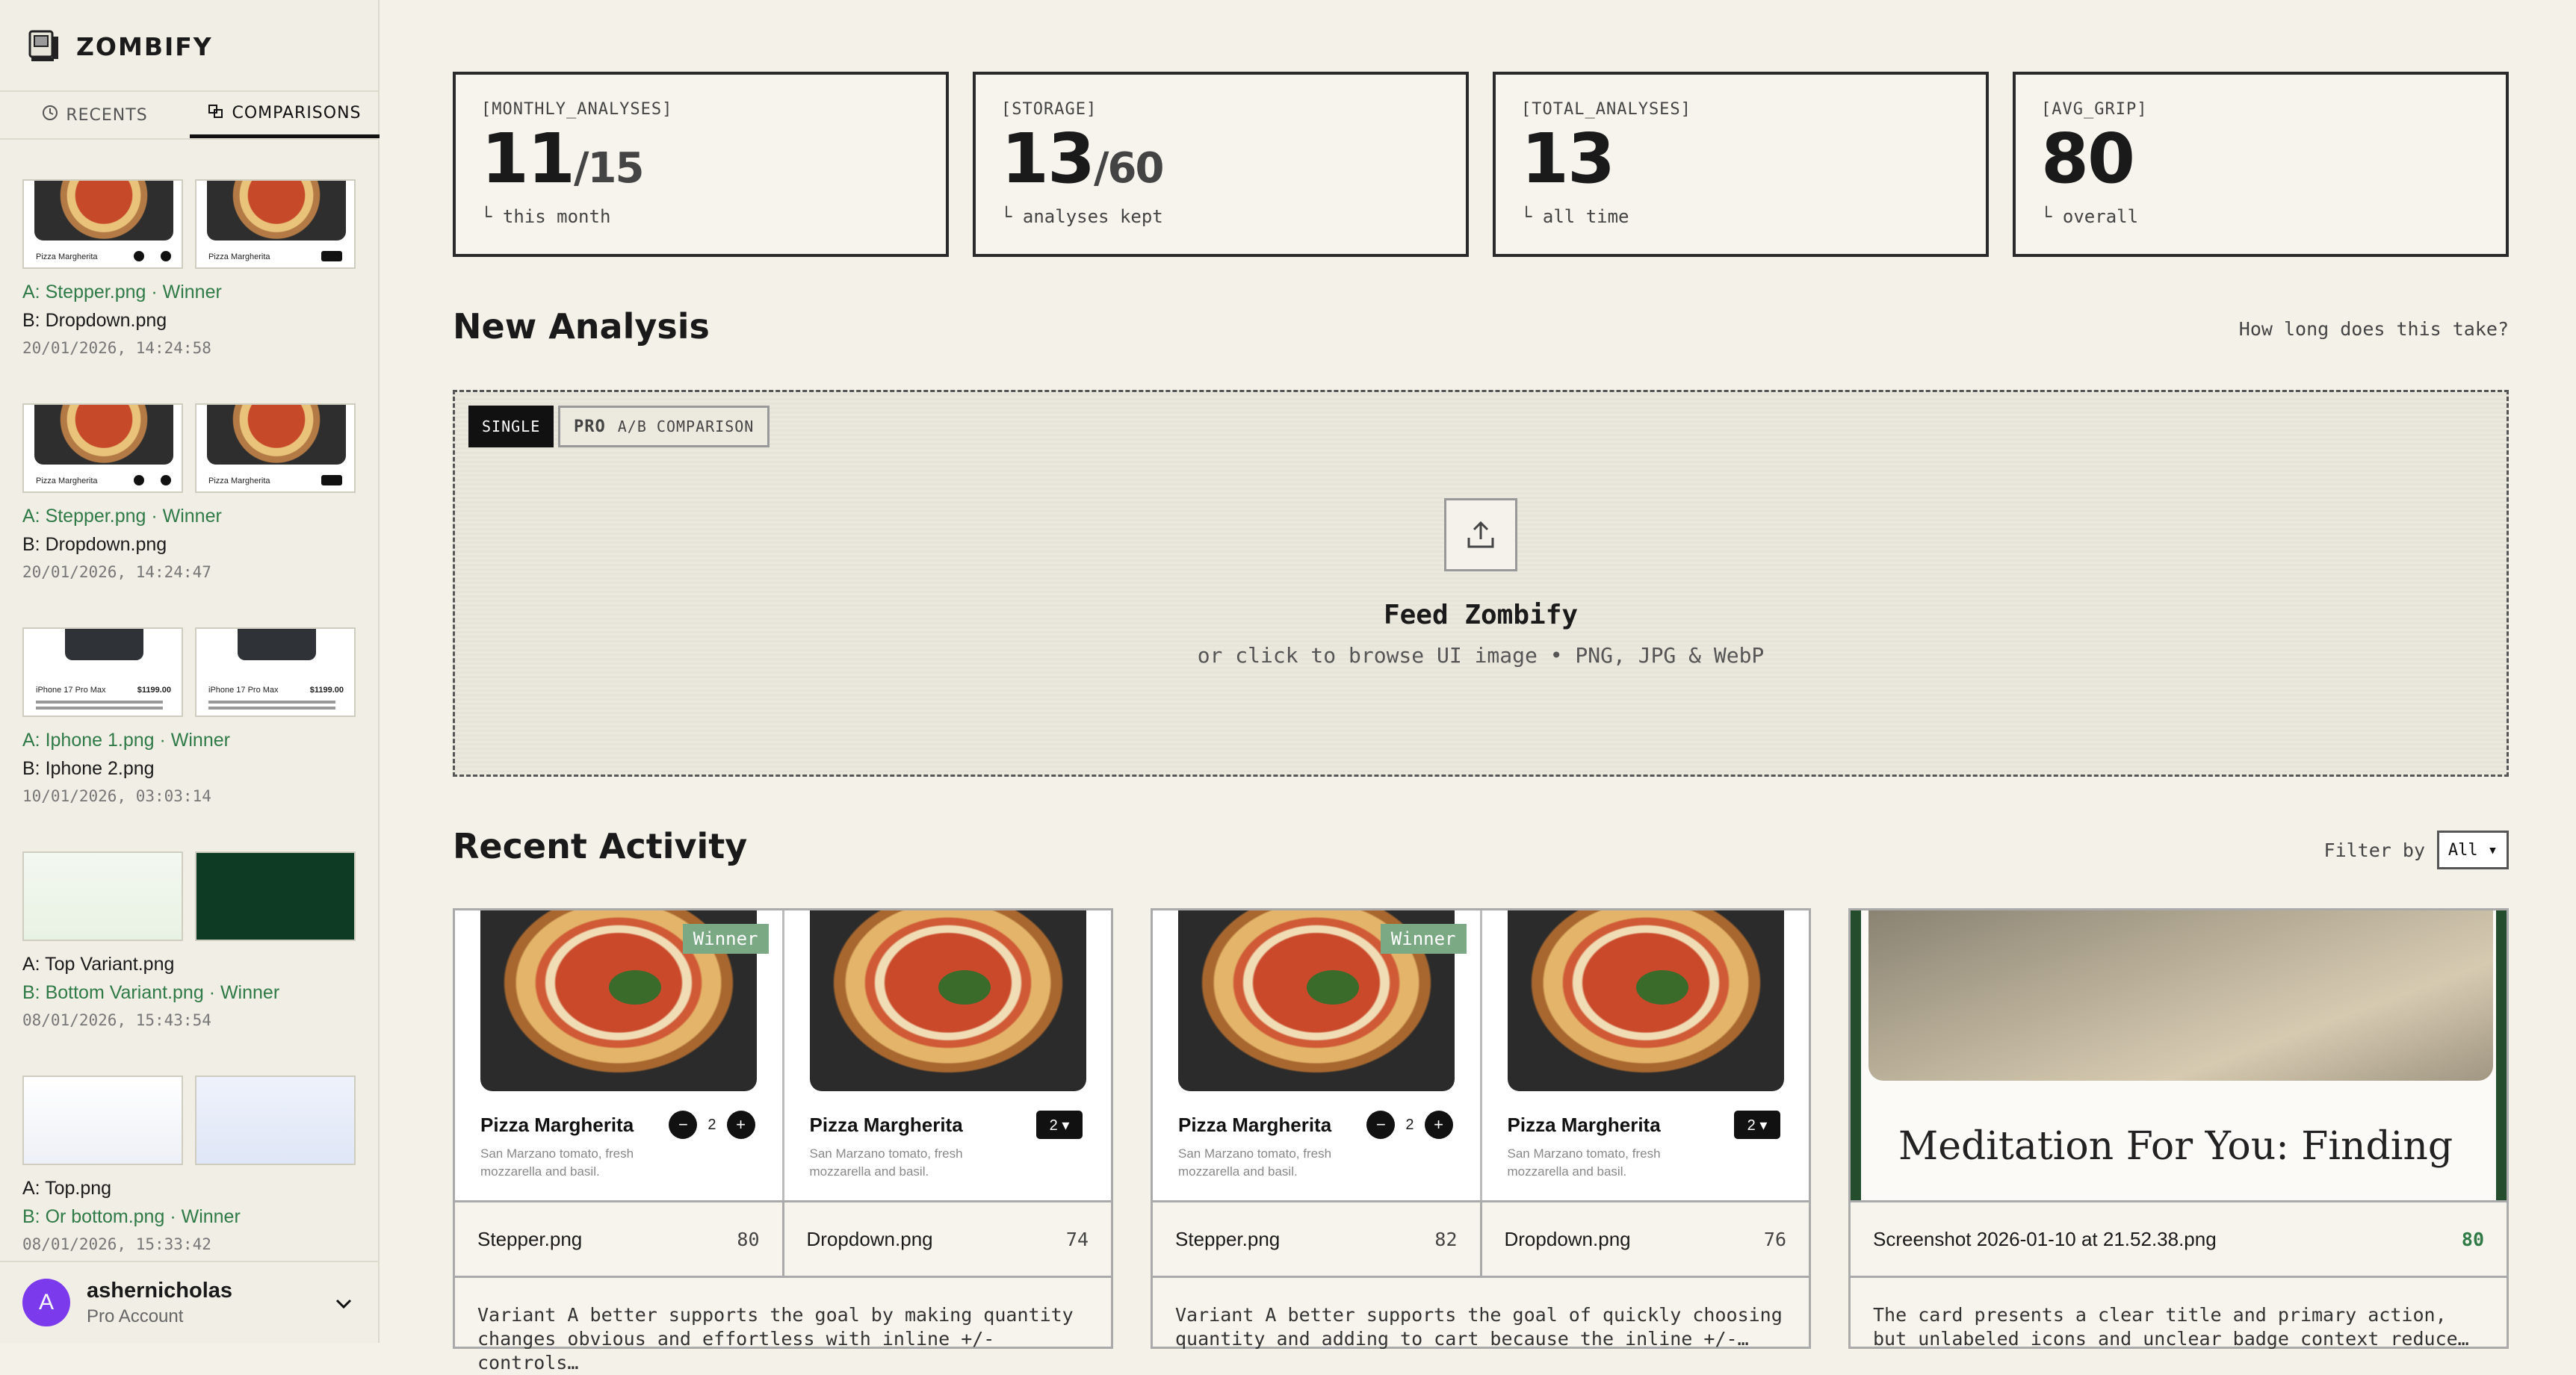 The height and width of the screenshot is (1375, 2576). I want to click on analysis-score: 80, so click(2472, 1239).